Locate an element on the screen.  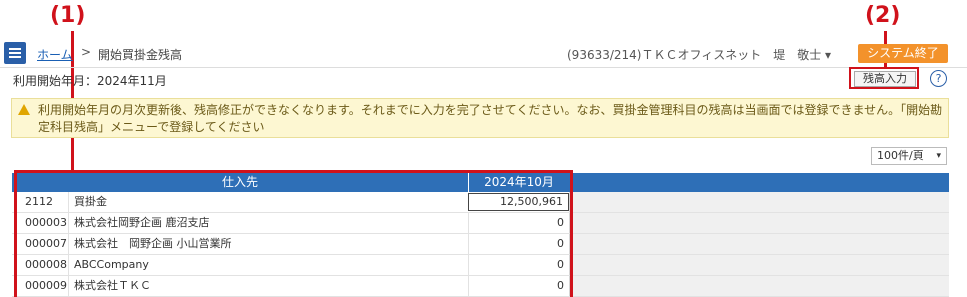
cell-supplier-name: 株式会社岡野企画 鹿沼支店 is located at coordinates (268, 223).